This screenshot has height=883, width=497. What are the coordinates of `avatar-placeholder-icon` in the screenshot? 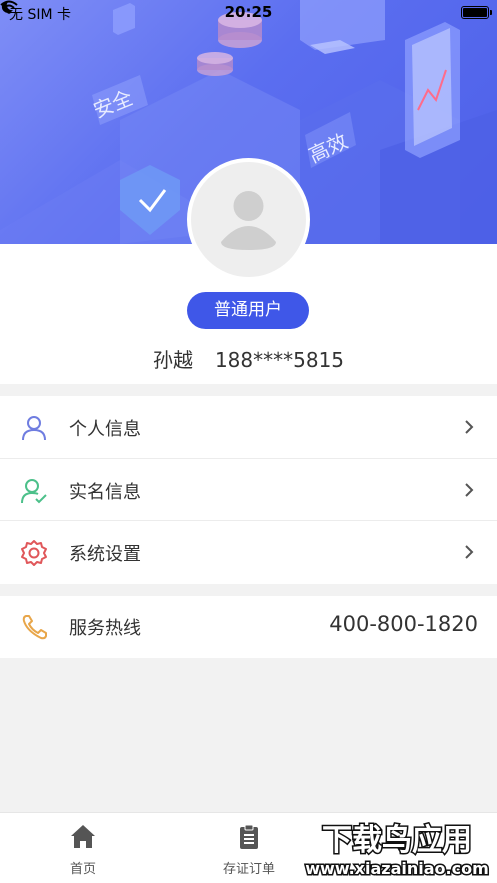 It's located at (248, 220).